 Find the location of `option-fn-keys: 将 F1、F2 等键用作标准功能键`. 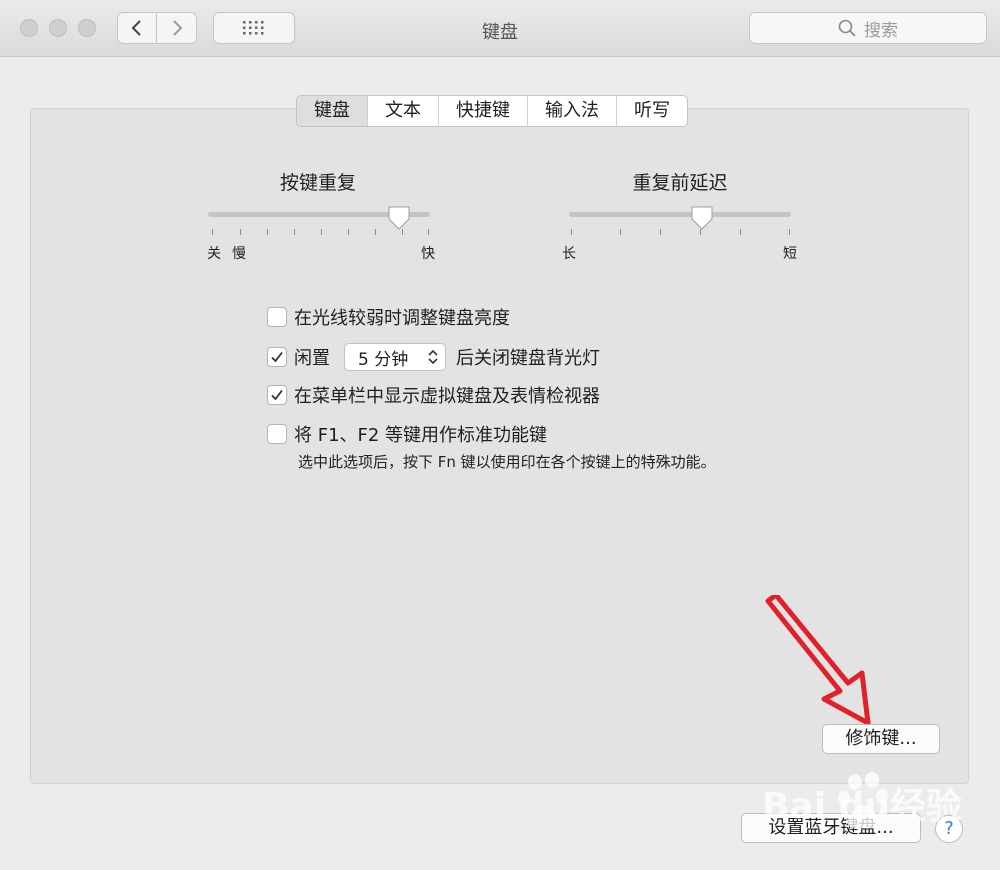

option-fn-keys: 将 F1、F2 等键用作标准功能键 is located at coordinates (407, 434).